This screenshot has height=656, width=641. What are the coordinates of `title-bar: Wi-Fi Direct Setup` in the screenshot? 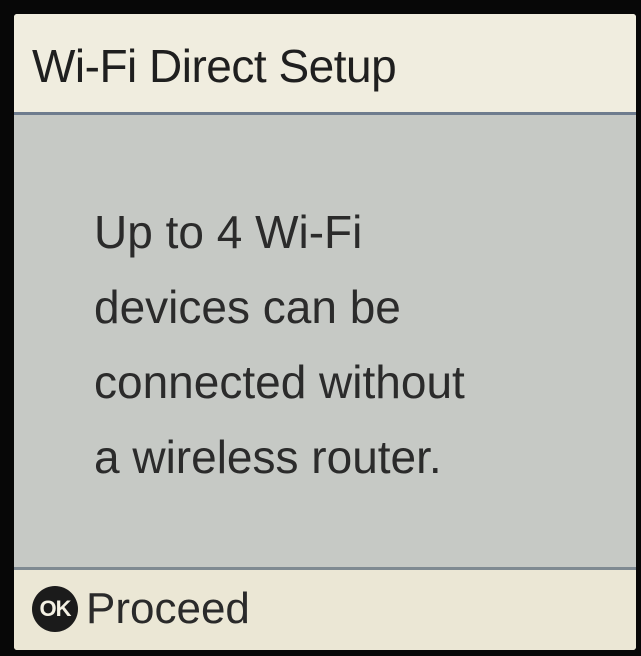 It's located at (325, 64).